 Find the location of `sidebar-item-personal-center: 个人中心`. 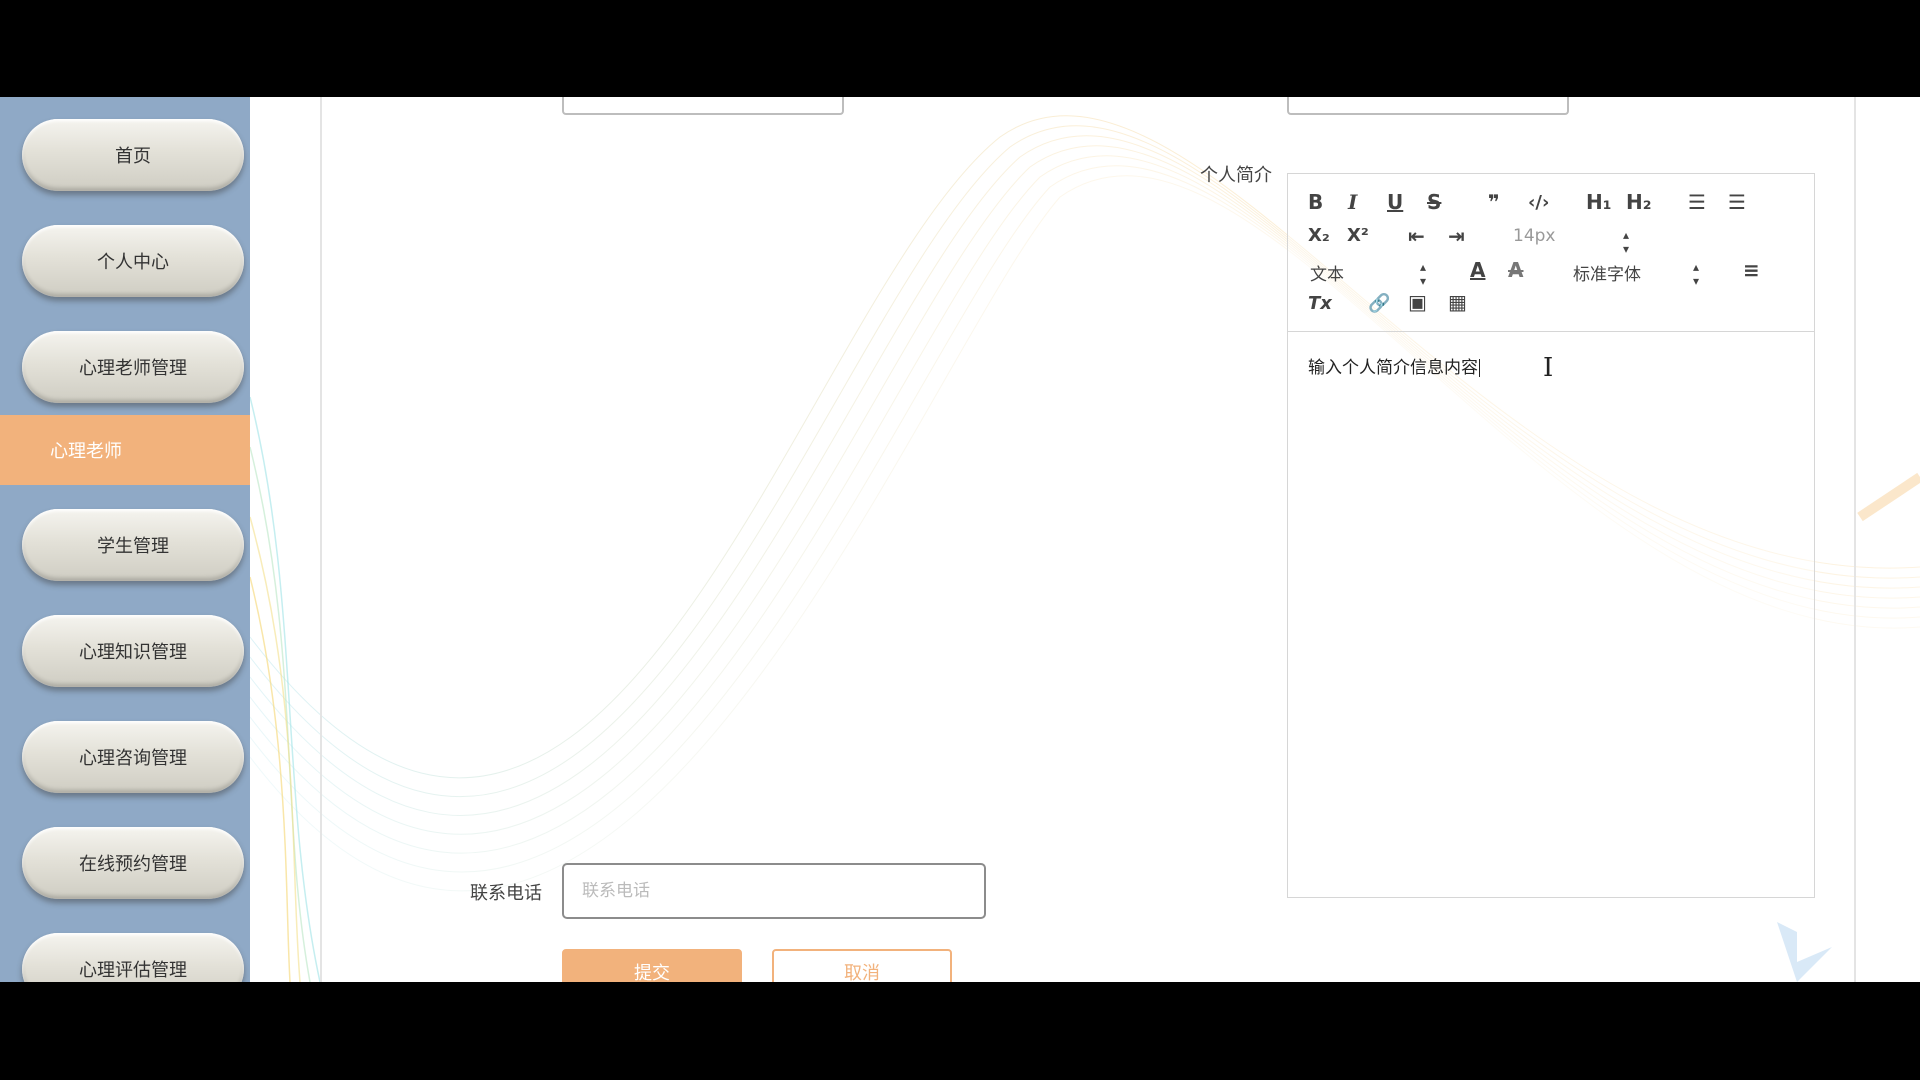

sidebar-item-personal-center: 个人中心 is located at coordinates (133, 261).